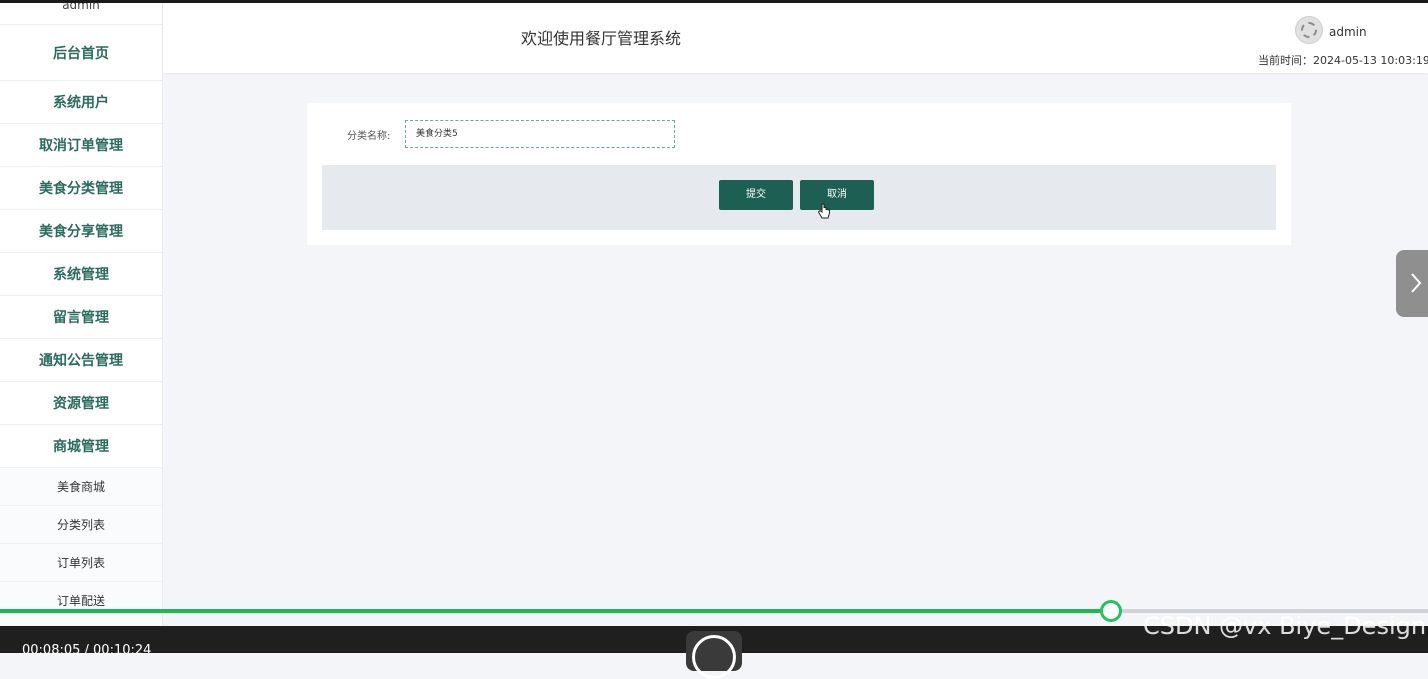 This screenshot has height=679, width=1428. I want to click on sidebar-item-system-management: 系统管理, so click(81, 273).